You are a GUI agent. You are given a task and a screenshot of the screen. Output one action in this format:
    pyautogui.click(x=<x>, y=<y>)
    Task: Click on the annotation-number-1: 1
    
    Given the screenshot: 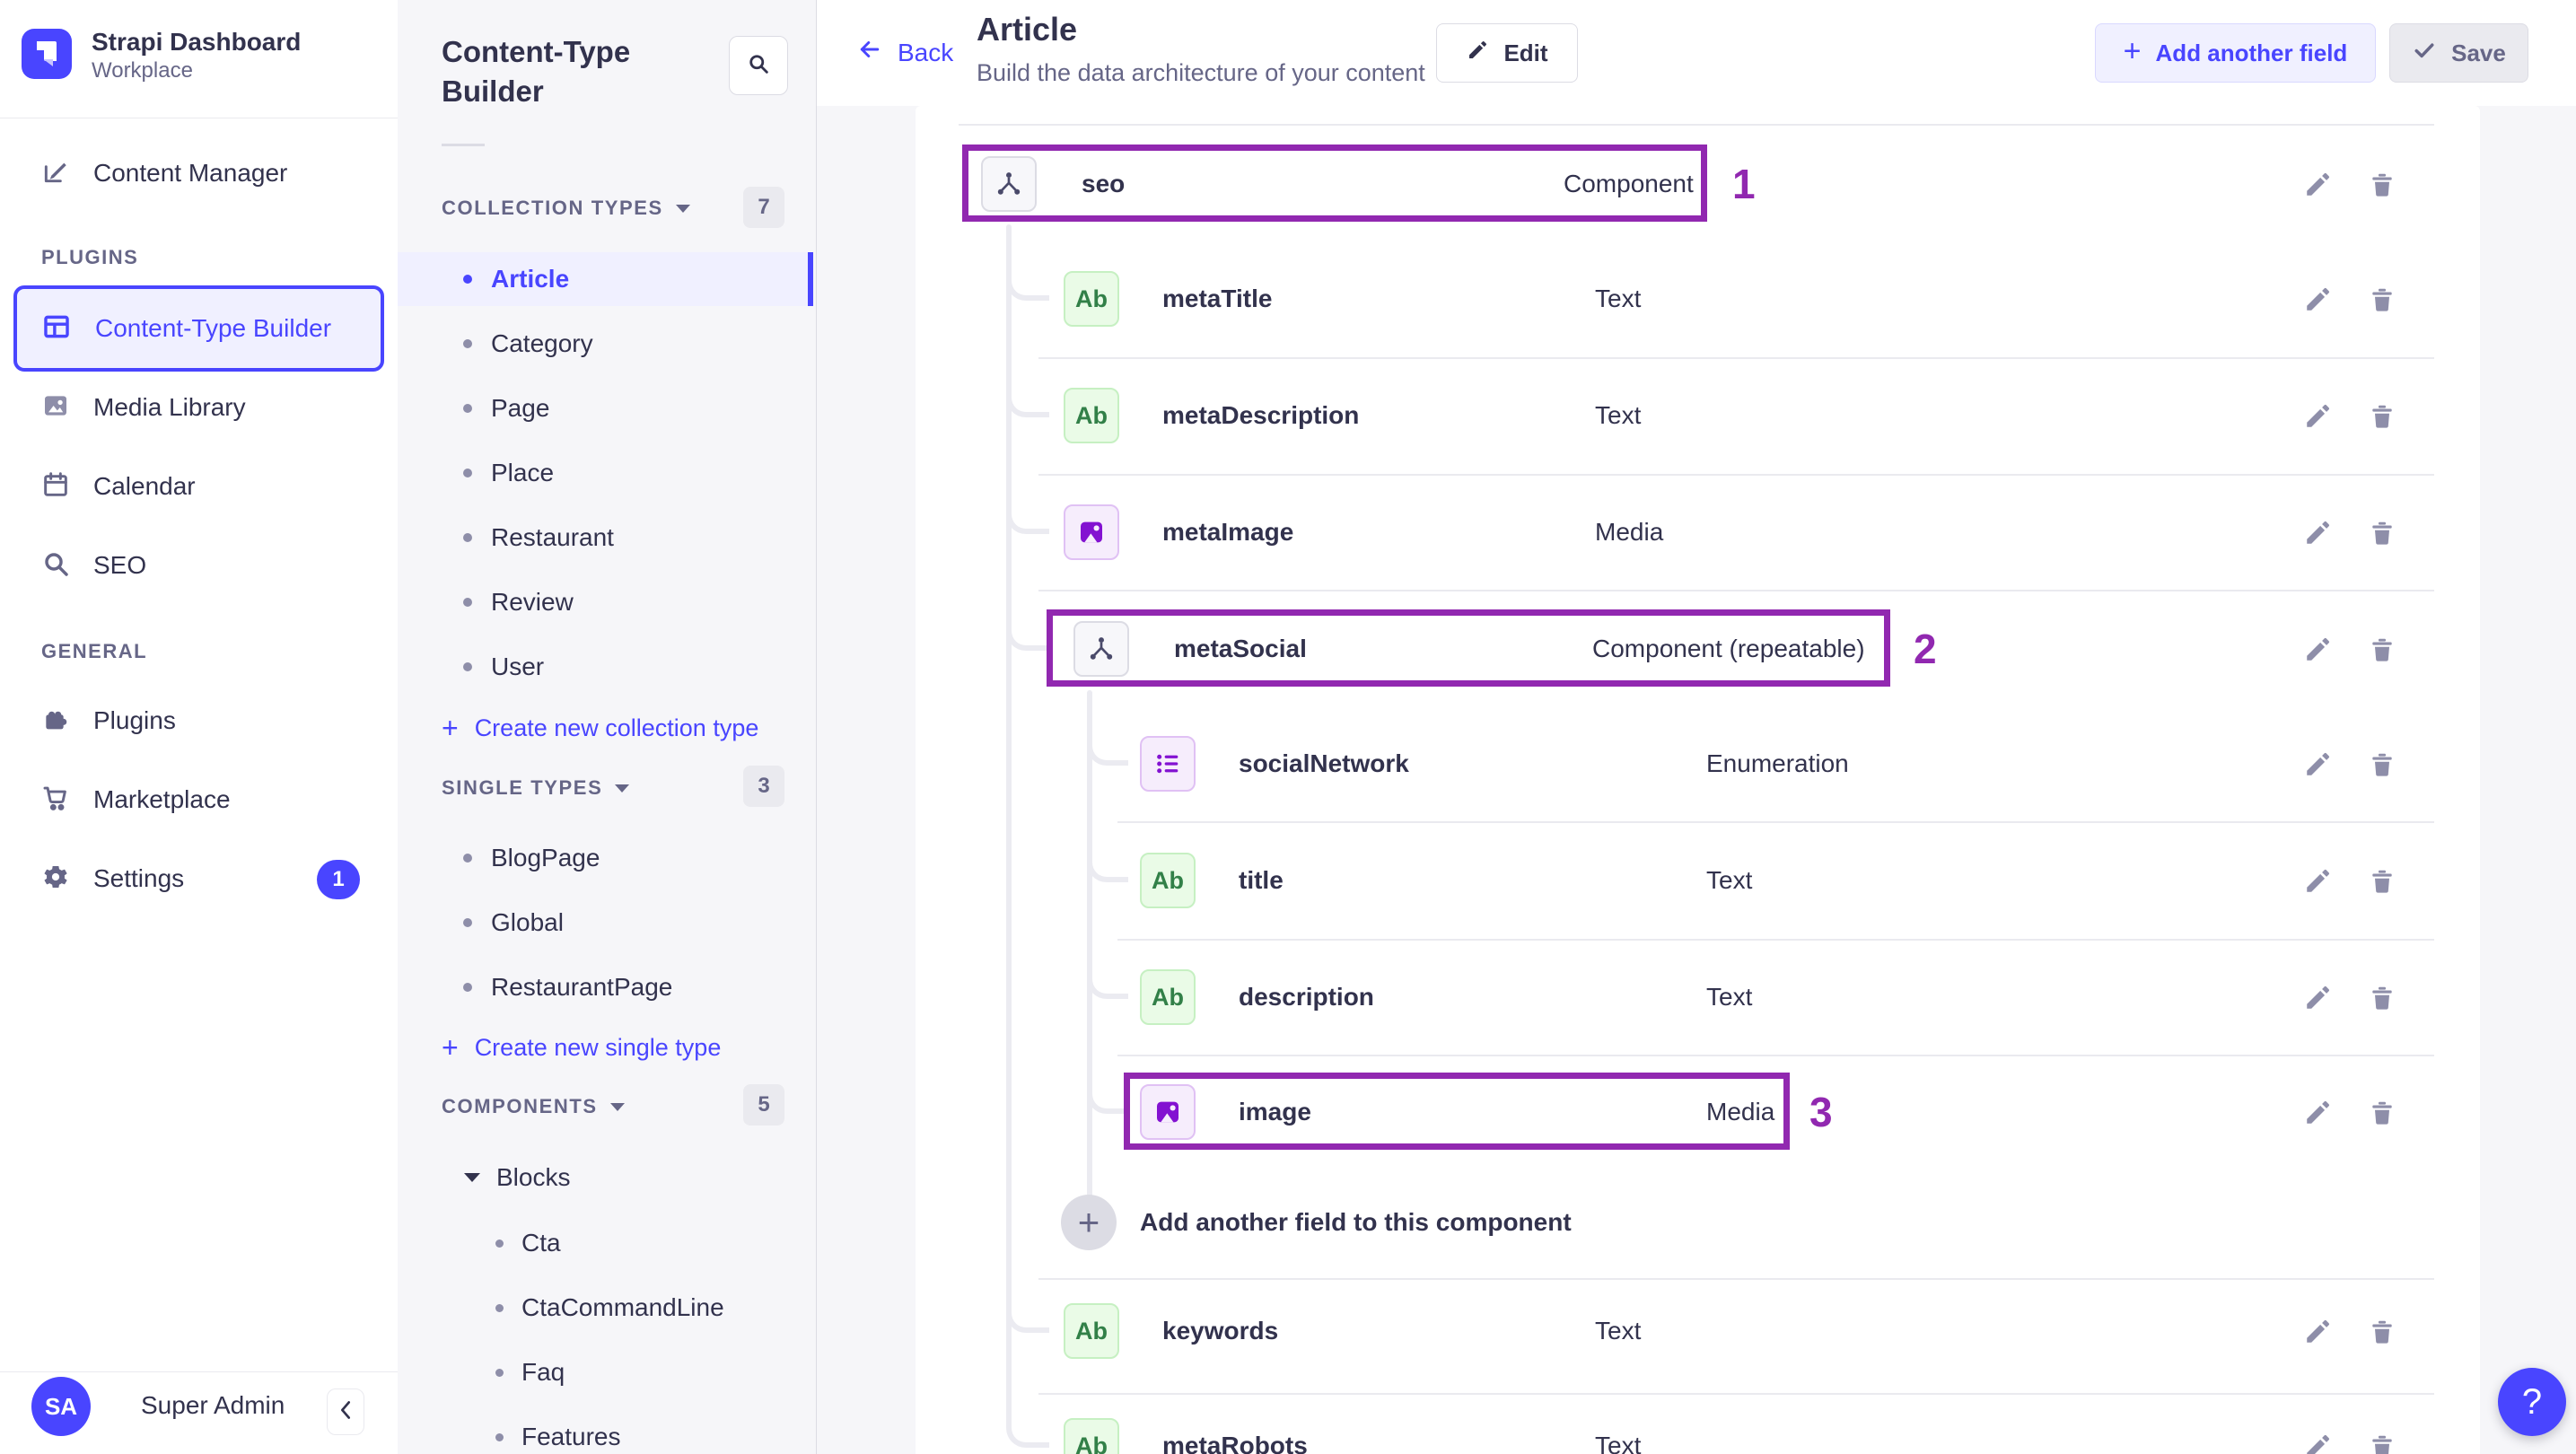 What is the action you would take?
    pyautogui.click(x=1744, y=184)
    